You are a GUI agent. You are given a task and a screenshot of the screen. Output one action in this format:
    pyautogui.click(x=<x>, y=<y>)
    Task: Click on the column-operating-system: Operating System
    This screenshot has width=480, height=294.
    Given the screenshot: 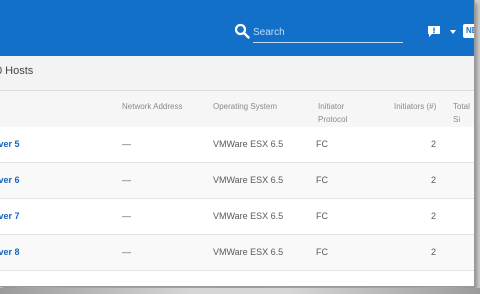 What is the action you would take?
    pyautogui.click(x=245, y=106)
    